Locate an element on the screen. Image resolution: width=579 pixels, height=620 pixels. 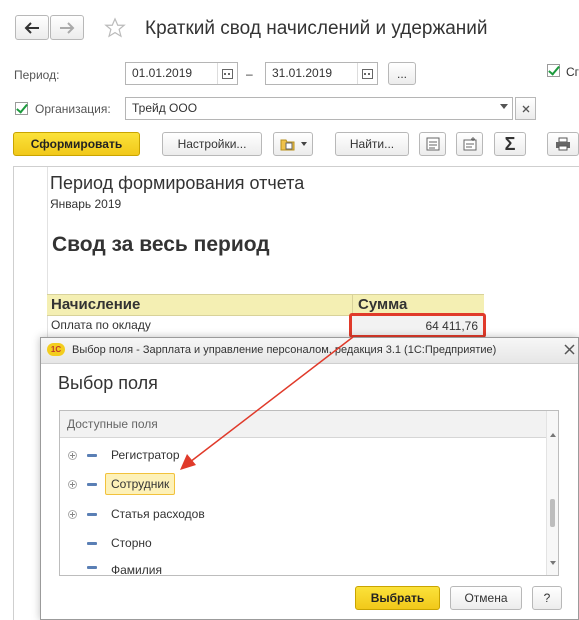
arrow-right-icon is located at coordinates (67, 27).